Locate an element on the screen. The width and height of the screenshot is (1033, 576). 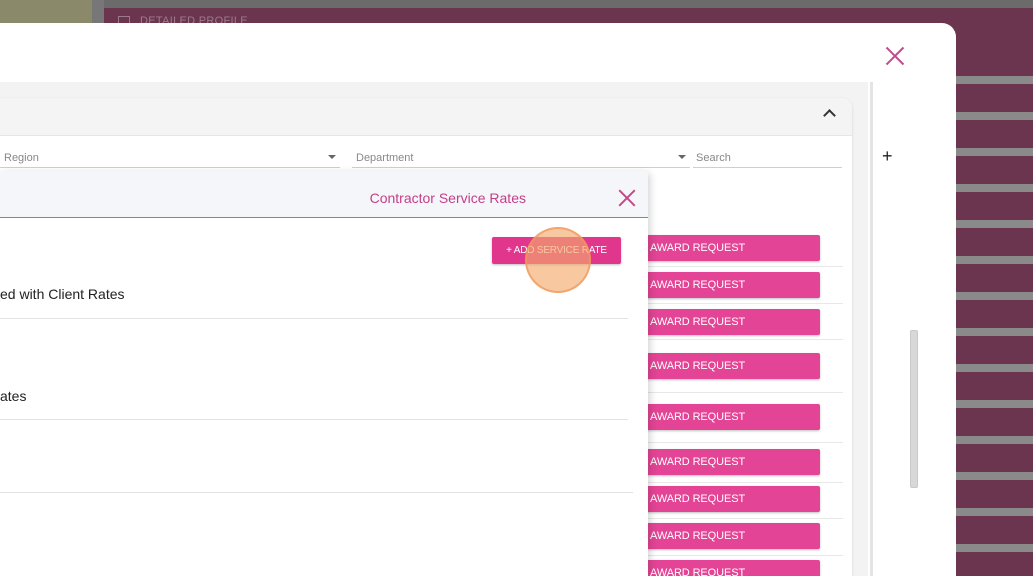
list-item-text: ed with Client Rates is located at coordinates (62, 294).